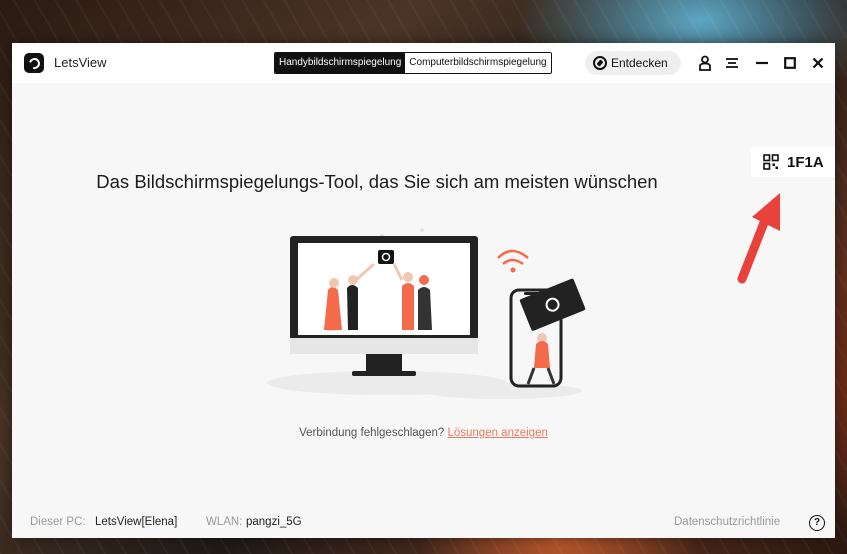  What do you see at coordinates (58, 522) in the screenshot?
I see `pc-label: Dieser PC:` at bounding box center [58, 522].